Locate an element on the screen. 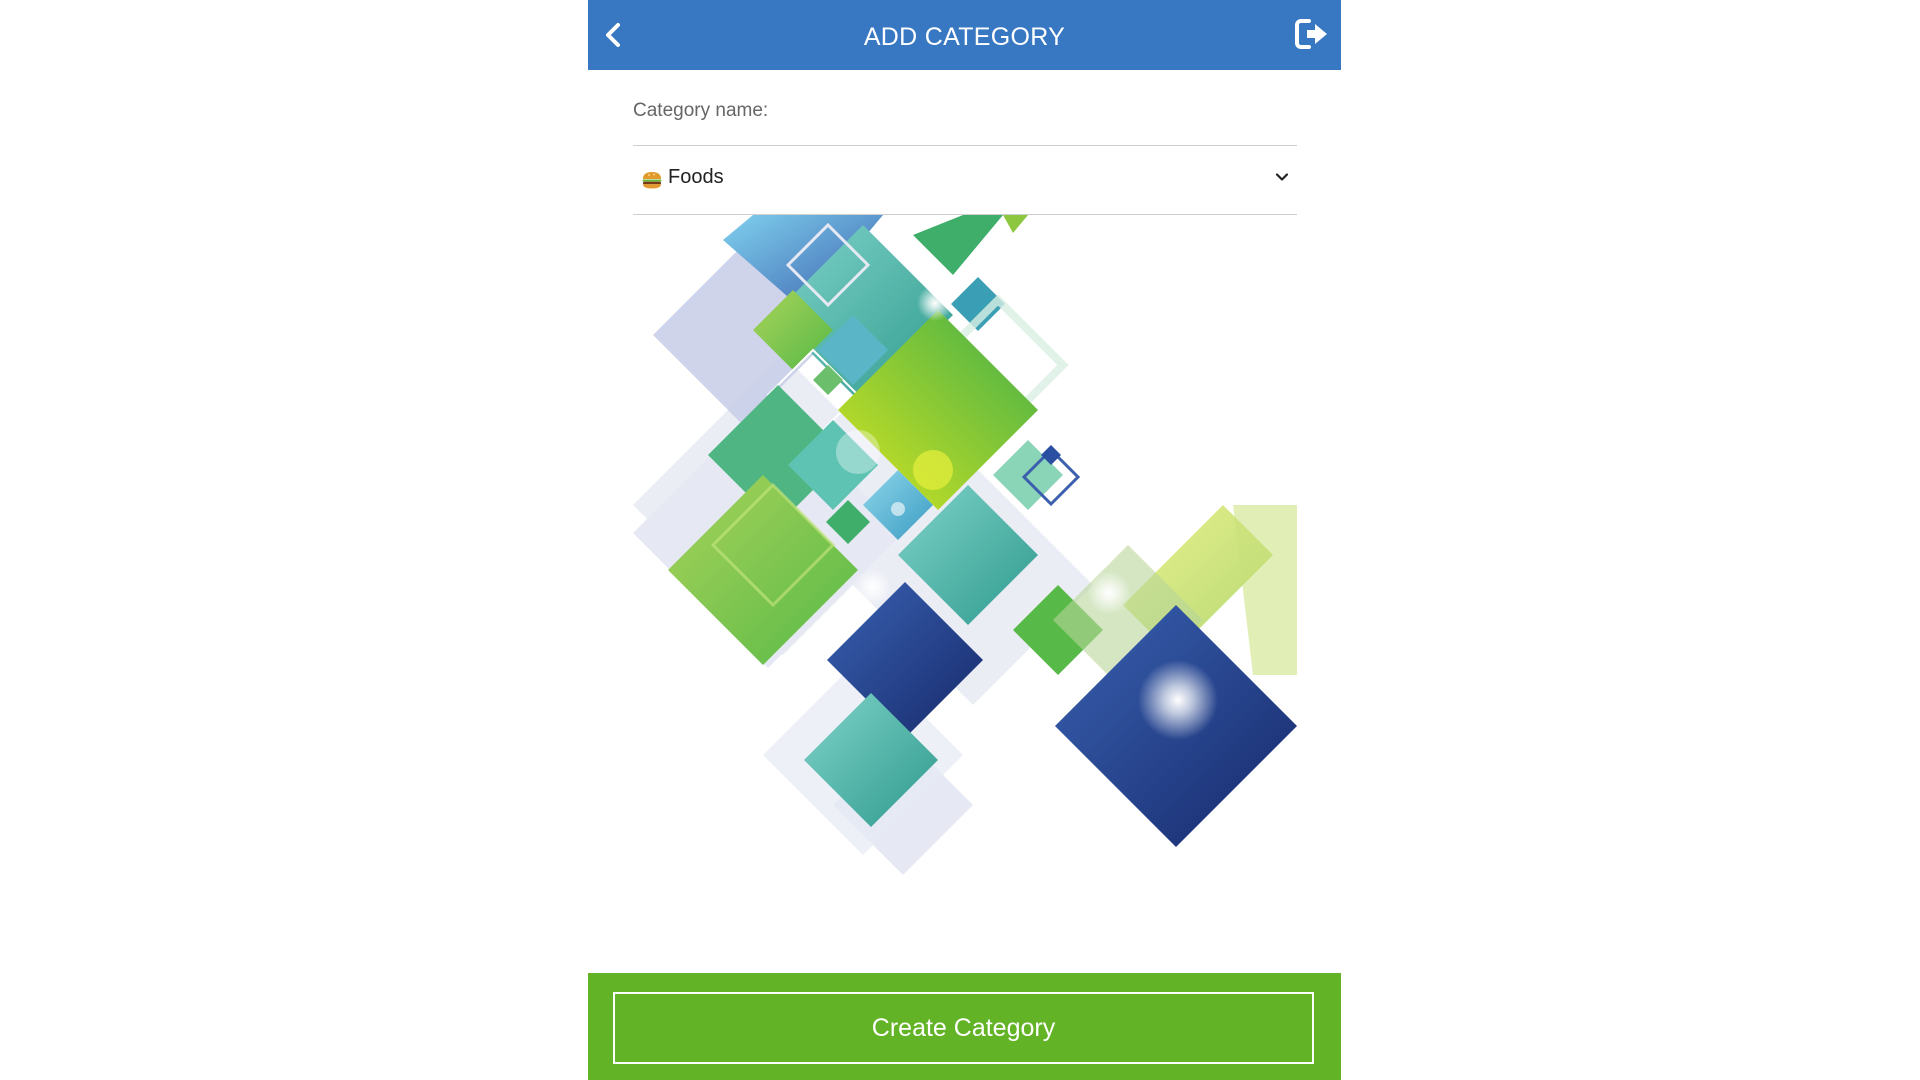 The width and height of the screenshot is (1920, 1080). burger-icon is located at coordinates (652, 180).